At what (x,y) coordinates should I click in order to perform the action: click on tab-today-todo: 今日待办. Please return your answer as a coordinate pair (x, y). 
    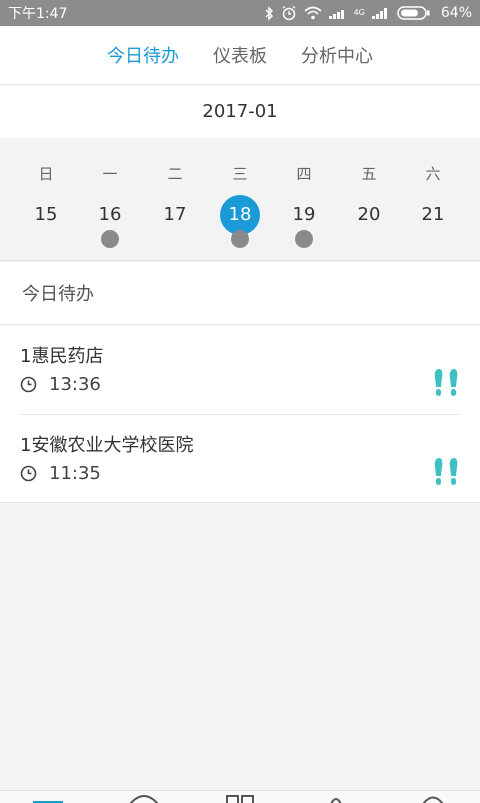
    Looking at the image, I should click on (143, 55).